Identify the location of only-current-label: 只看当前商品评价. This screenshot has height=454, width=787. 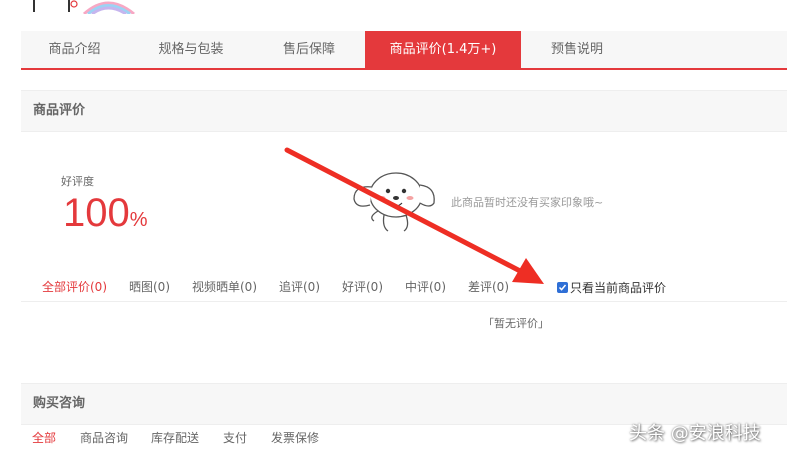
(618, 287).